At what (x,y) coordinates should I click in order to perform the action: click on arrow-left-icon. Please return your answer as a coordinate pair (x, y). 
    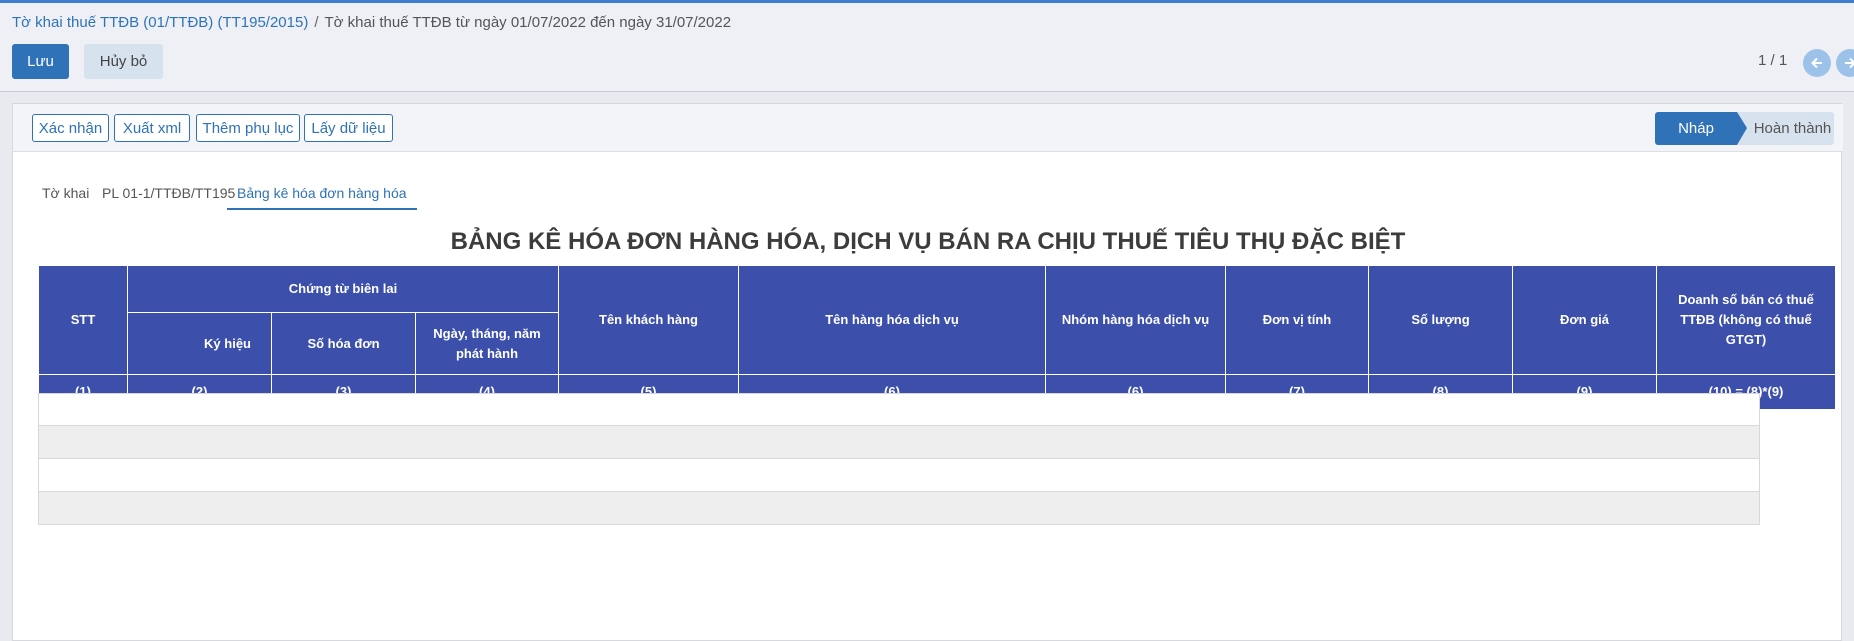
    Looking at the image, I should click on (1817, 63).